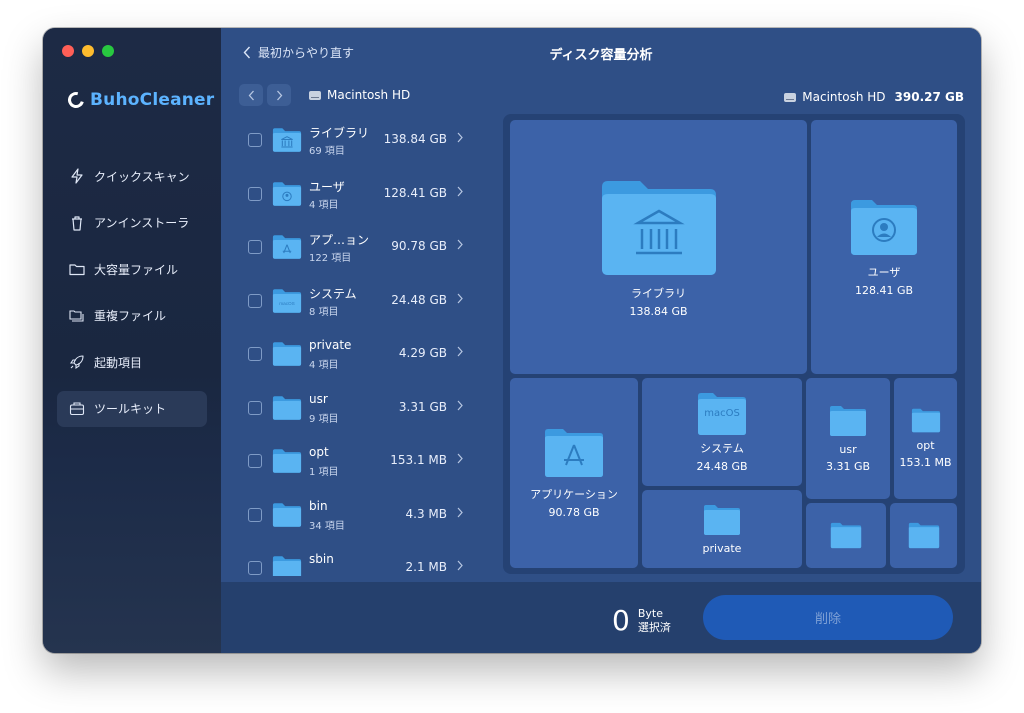 The height and width of the screenshot is (713, 1024). Describe the element at coordinates (359, 95) in the screenshot. I see `breadcrumb: Macintosh HD` at that location.